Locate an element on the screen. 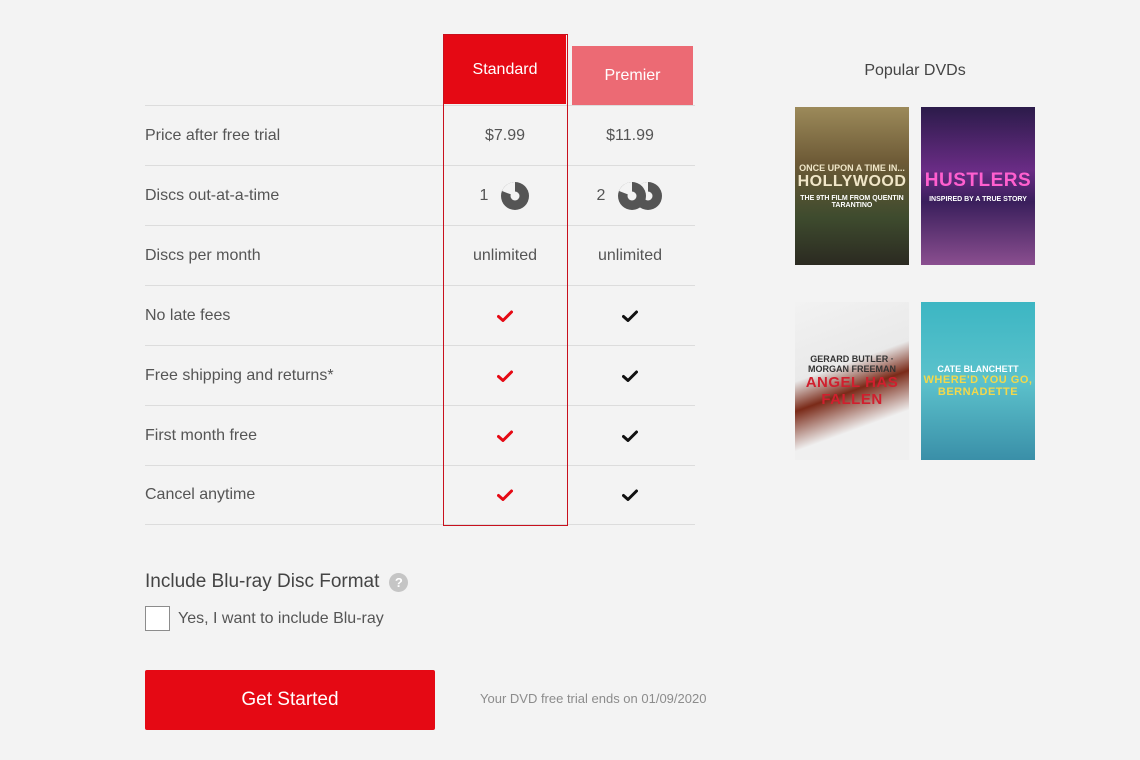  table-row: Discs out-at-a-time 1 2 is located at coordinates (420, 195).